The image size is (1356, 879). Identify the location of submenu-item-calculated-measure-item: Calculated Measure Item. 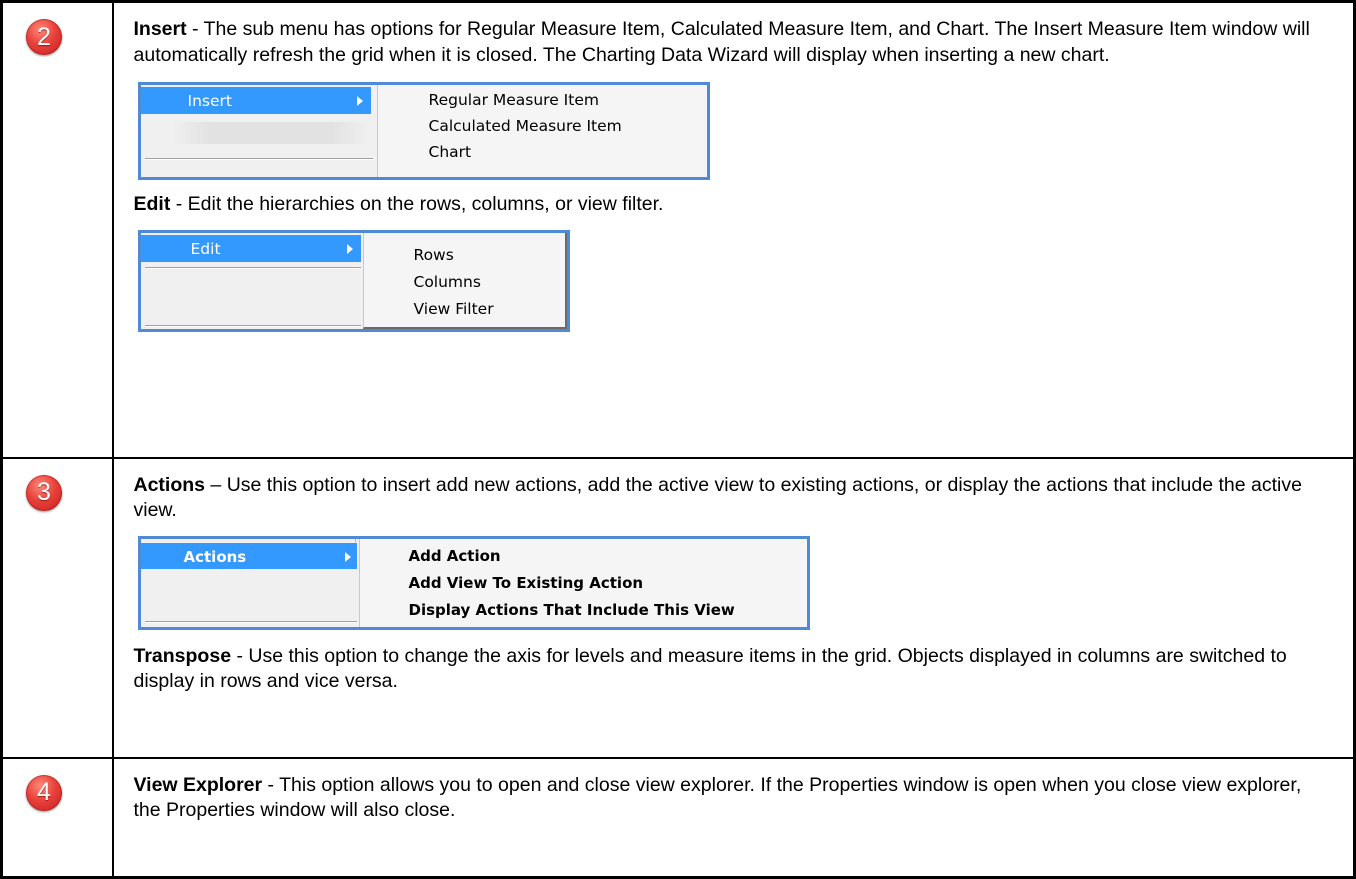
(542, 126).